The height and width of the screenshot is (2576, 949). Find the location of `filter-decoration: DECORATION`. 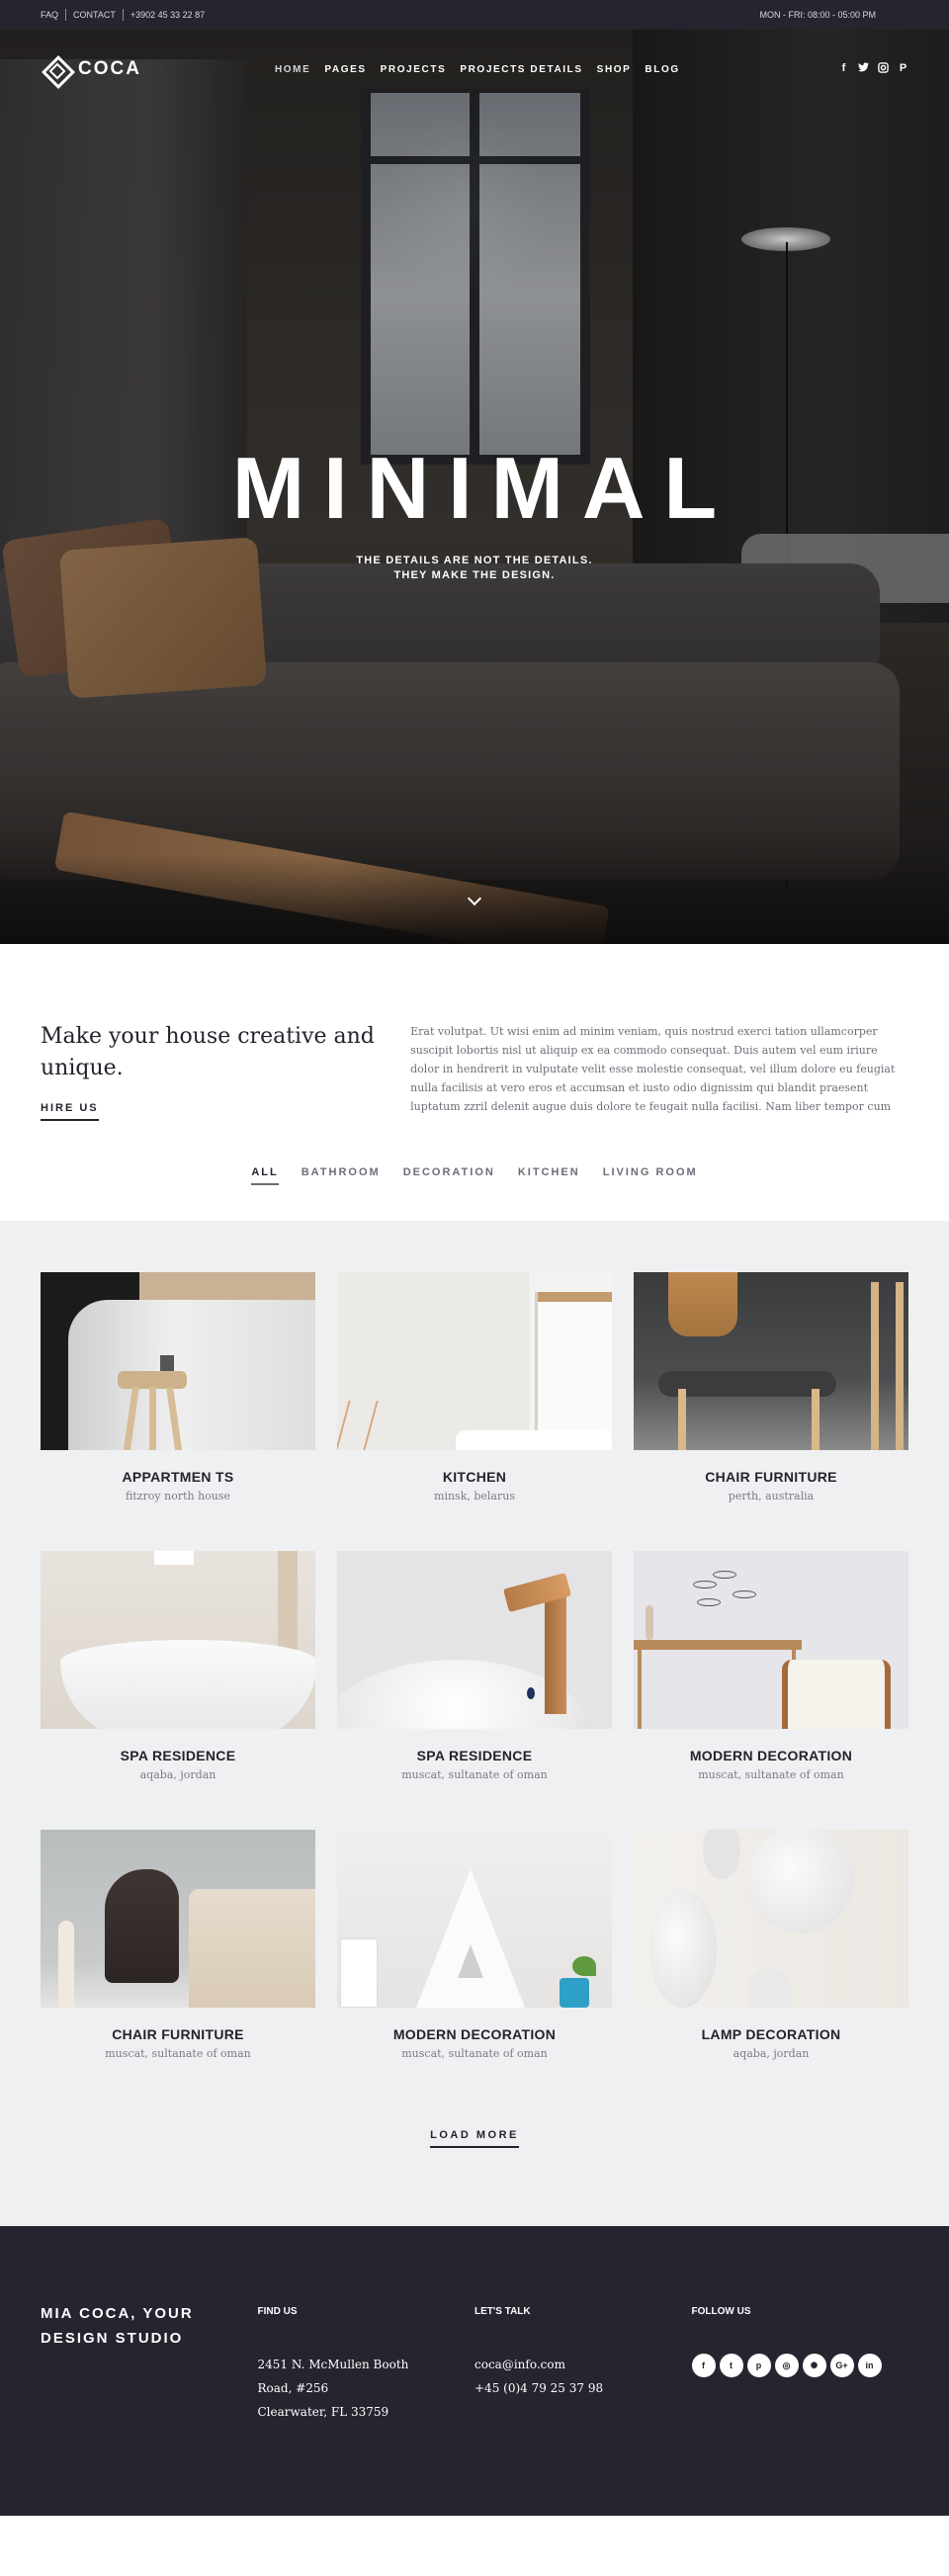

filter-decoration: DECORATION is located at coordinates (449, 1174).